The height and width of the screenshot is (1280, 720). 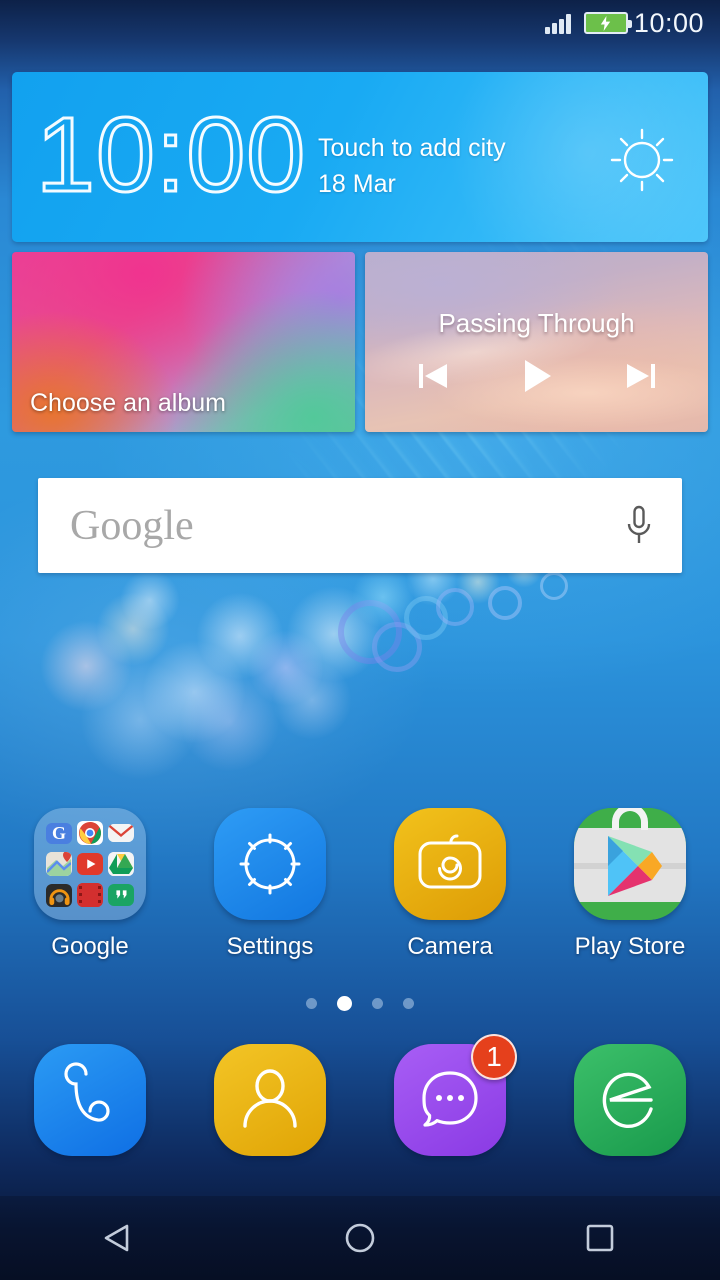 I want to click on home-button, so click(x=360, y=1238).